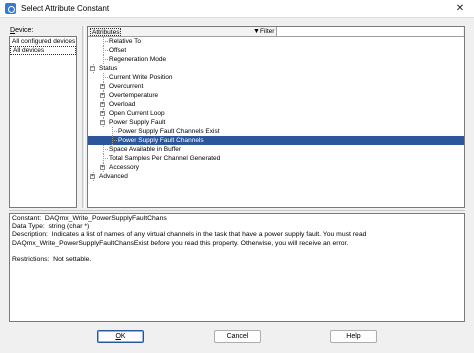 This screenshot has height=353, width=474. What do you see at coordinates (43, 50) in the screenshot?
I see `device-list-item: All devices` at bounding box center [43, 50].